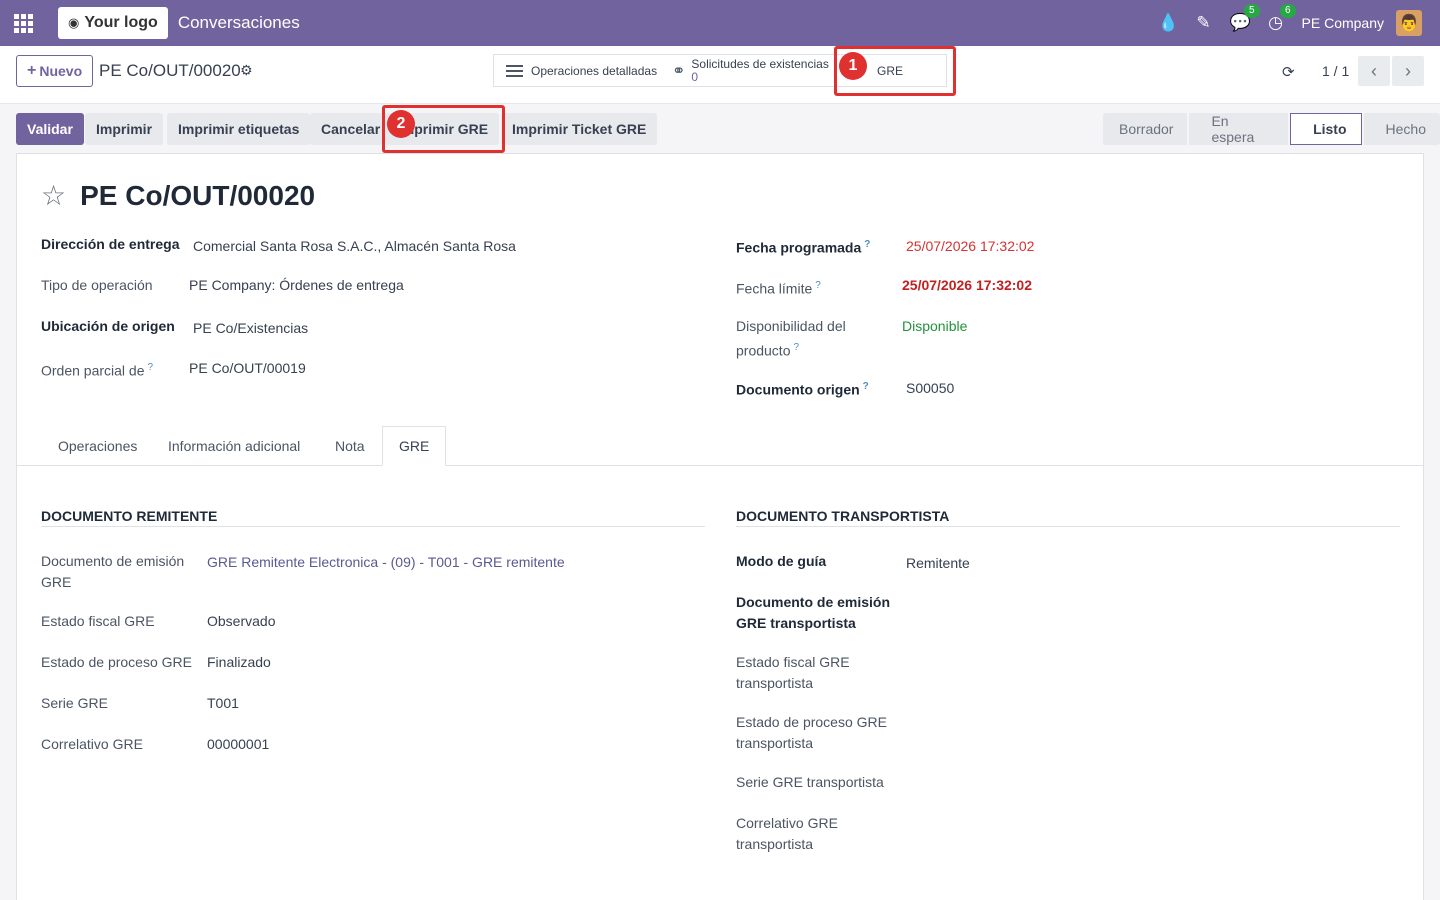  I want to click on print-labels-button: Imprimir etiquetas, so click(239, 129).